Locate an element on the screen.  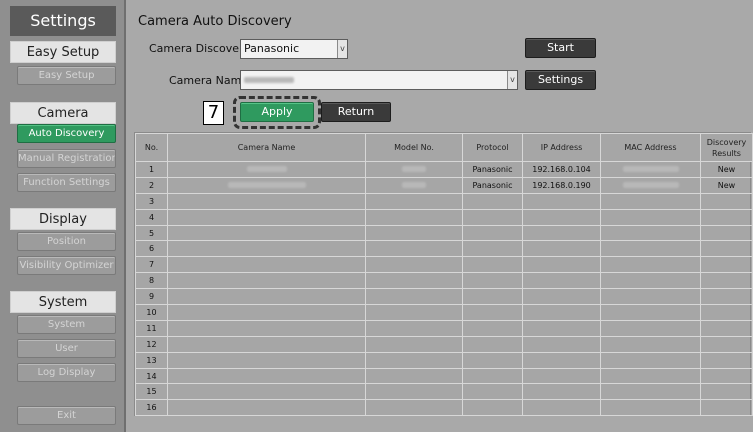
return-button: Return is located at coordinates (356, 112).